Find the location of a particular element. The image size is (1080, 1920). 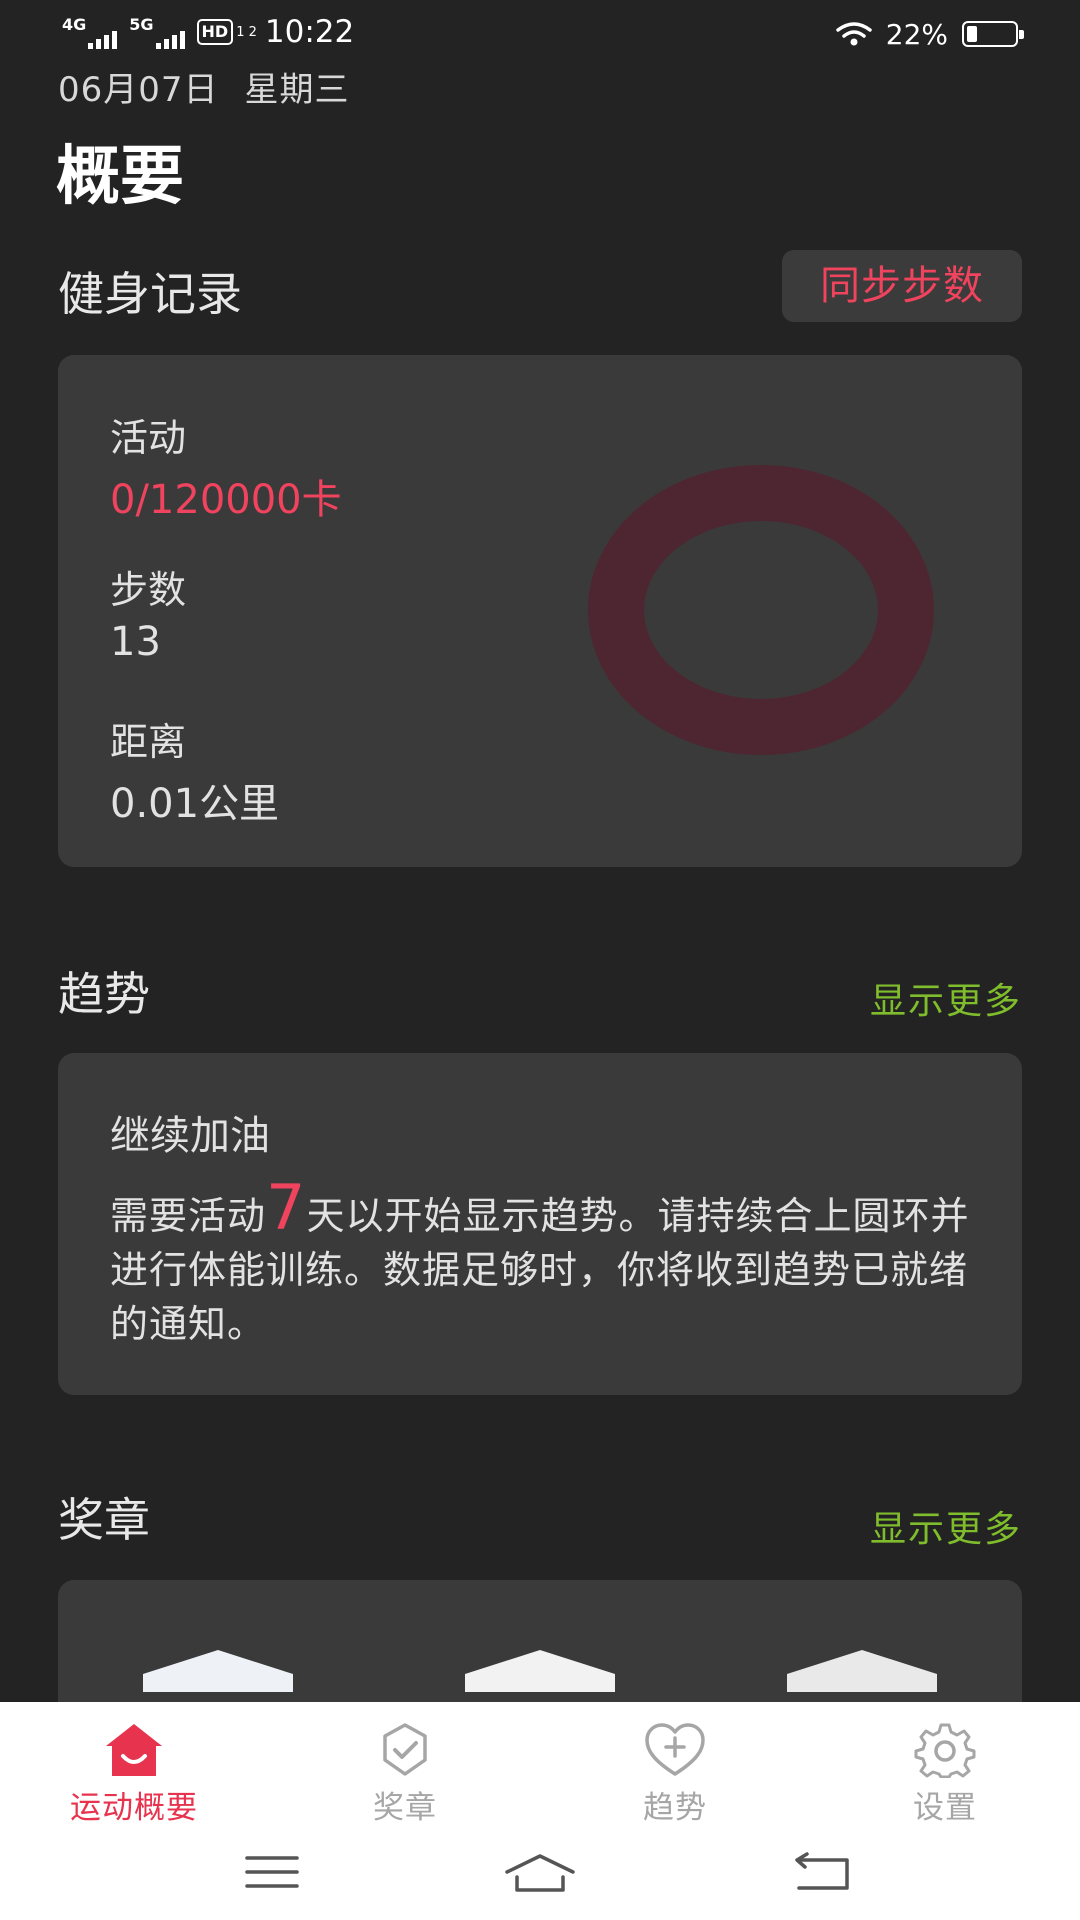

nav-label-trends: 趋势 is located at coordinates (675, 1808).